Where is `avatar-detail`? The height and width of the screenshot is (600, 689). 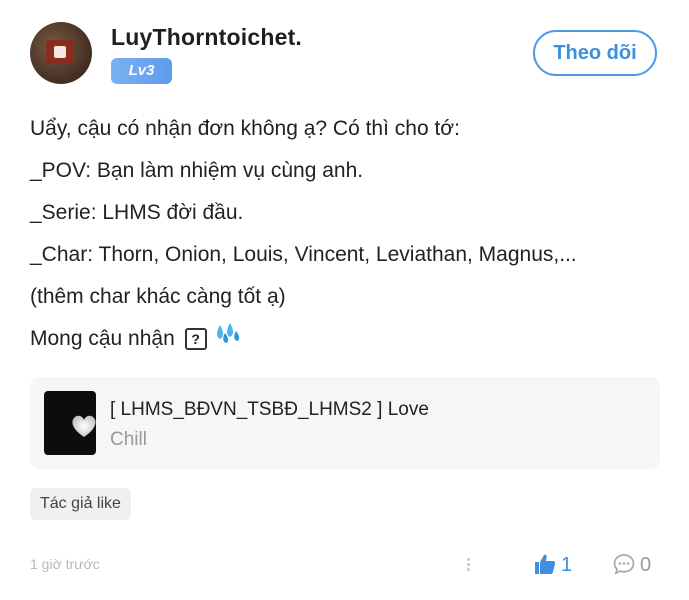 avatar-detail is located at coordinates (60, 52).